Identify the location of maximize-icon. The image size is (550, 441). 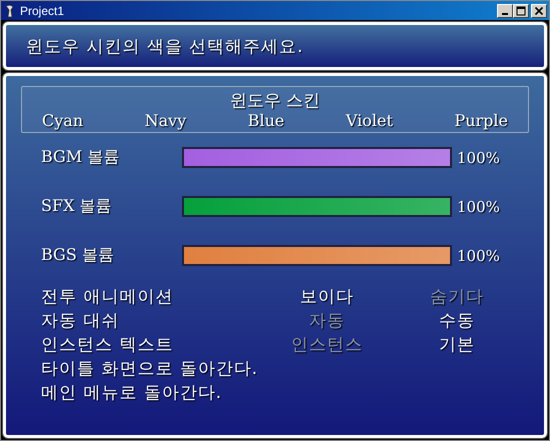
(521, 11).